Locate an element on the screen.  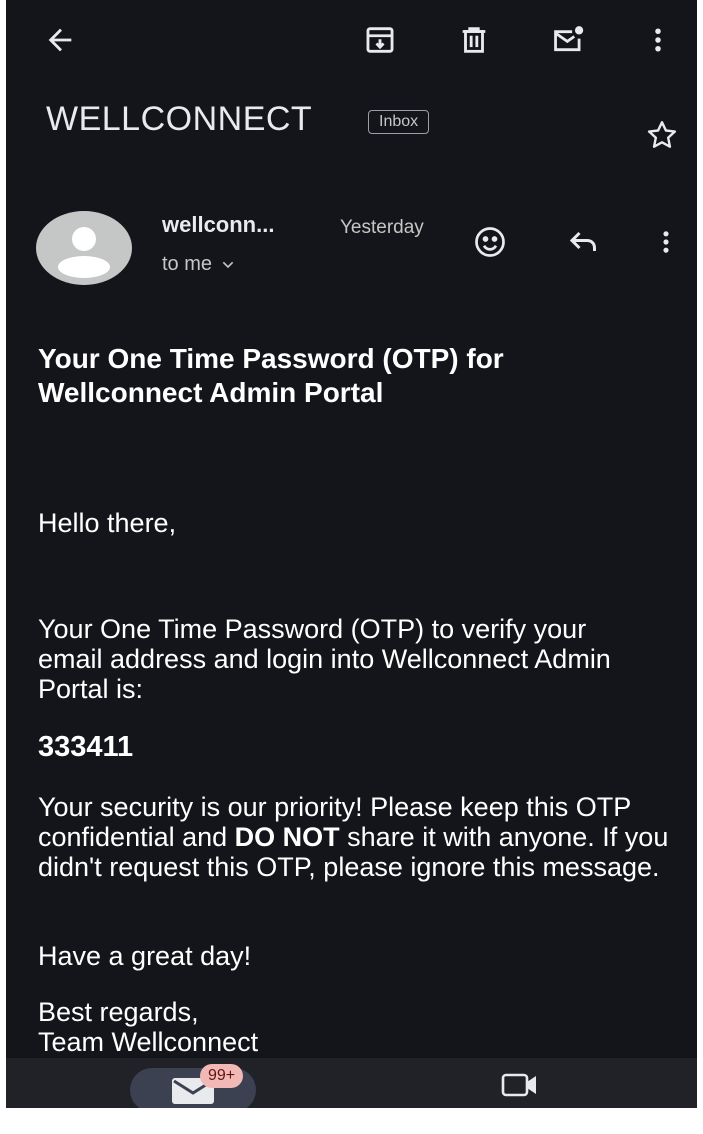
regards-text: Best regards, is located at coordinates (118, 1012).